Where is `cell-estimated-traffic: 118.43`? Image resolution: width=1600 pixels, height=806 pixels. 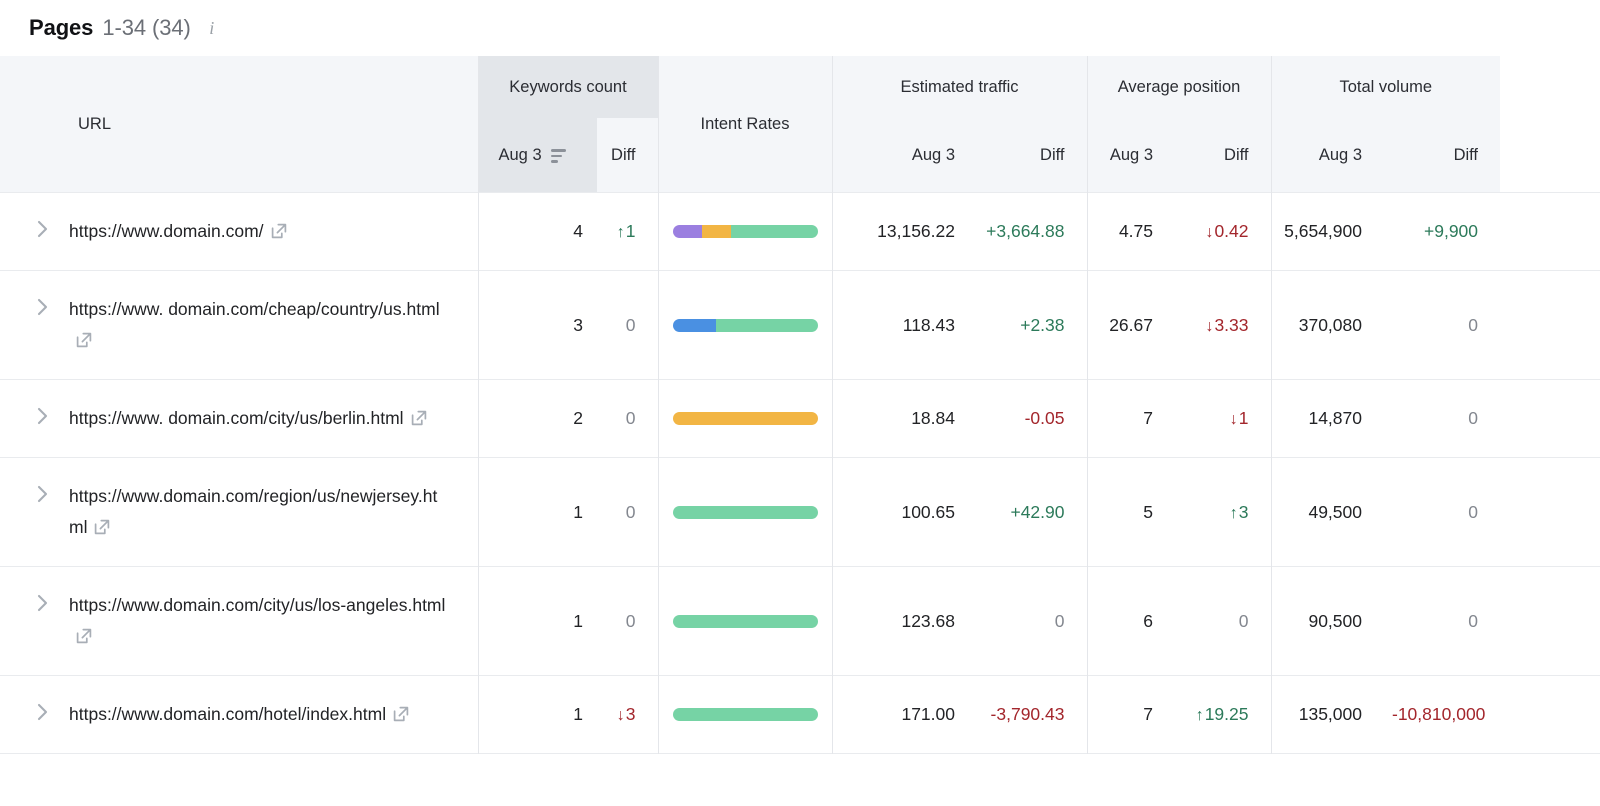
cell-estimated-traffic: 118.43 is located at coordinates (904, 325).